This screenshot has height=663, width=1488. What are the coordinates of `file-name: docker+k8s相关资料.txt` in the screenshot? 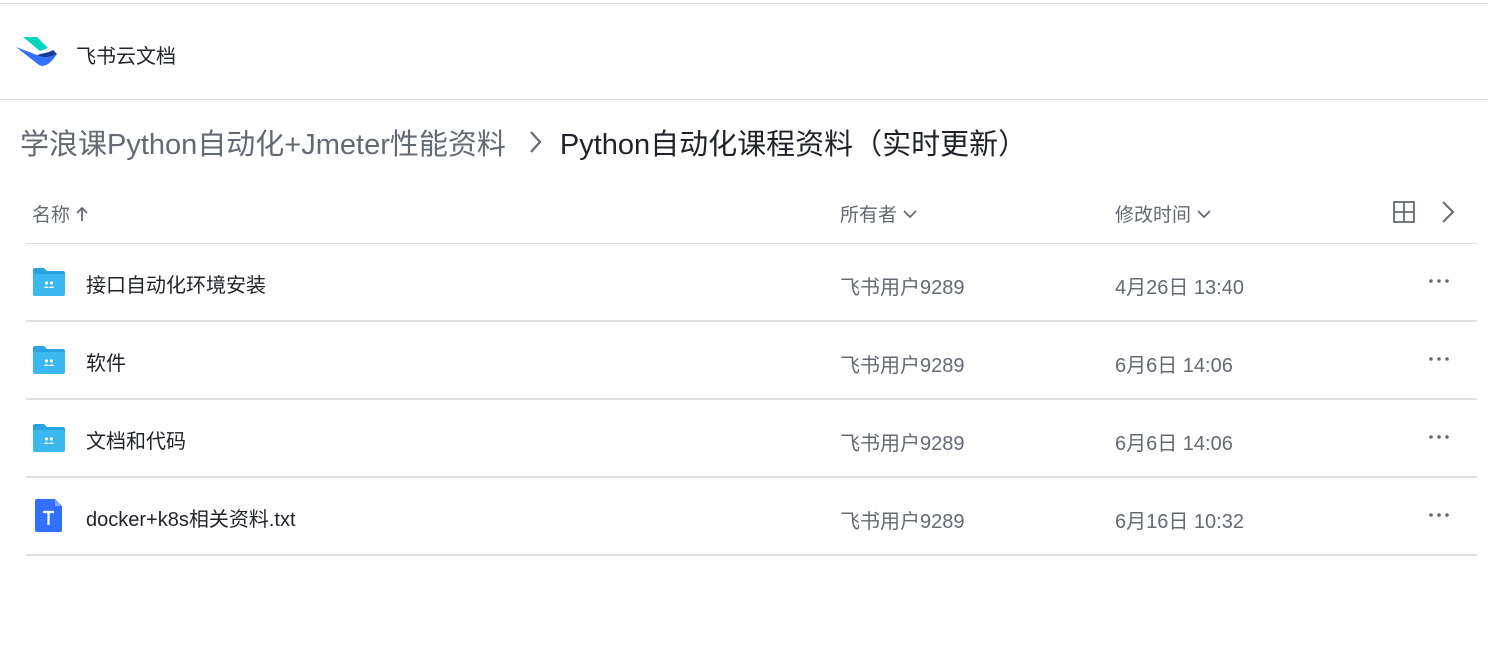 It's located at (191, 517).